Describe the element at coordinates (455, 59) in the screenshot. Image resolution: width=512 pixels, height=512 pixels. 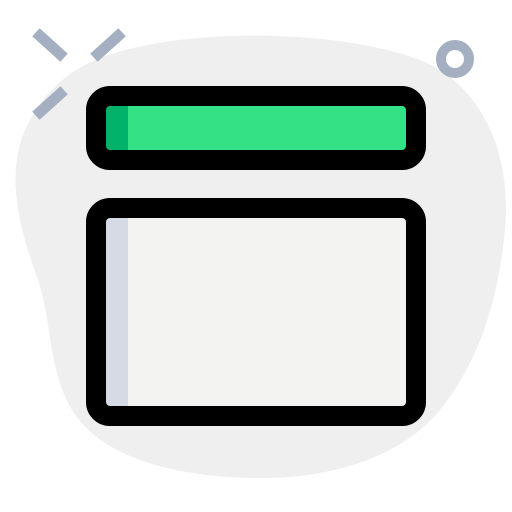
I see `ring-decoration` at that location.